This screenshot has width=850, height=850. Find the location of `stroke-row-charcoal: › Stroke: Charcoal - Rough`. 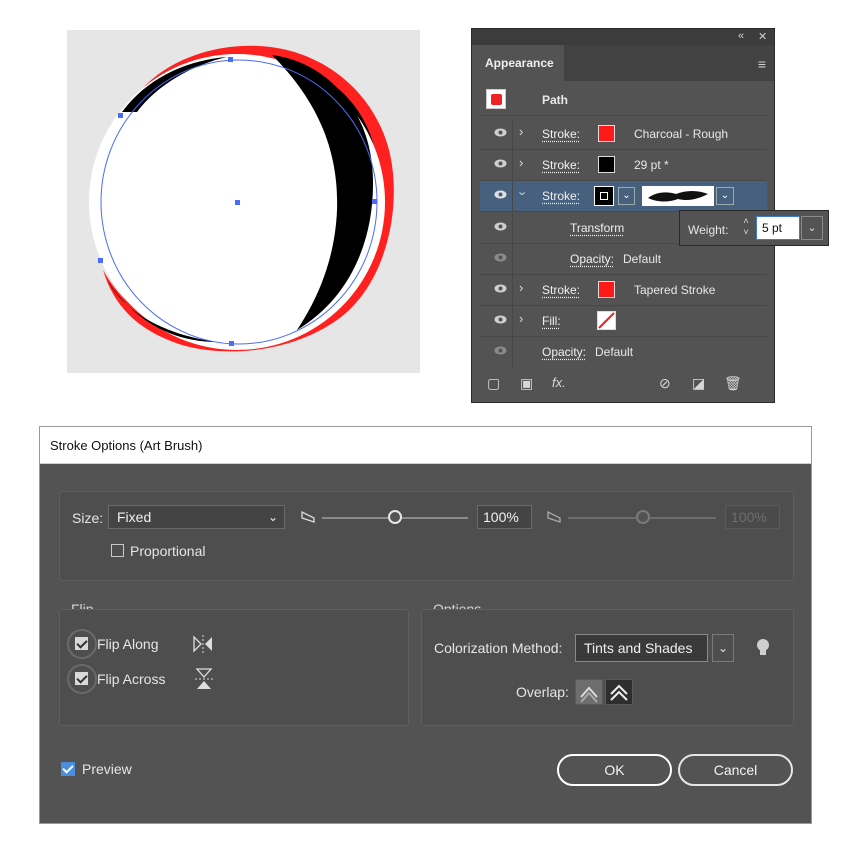

stroke-row-charcoal: › Stroke: Charcoal - Rough is located at coordinates (623, 134).